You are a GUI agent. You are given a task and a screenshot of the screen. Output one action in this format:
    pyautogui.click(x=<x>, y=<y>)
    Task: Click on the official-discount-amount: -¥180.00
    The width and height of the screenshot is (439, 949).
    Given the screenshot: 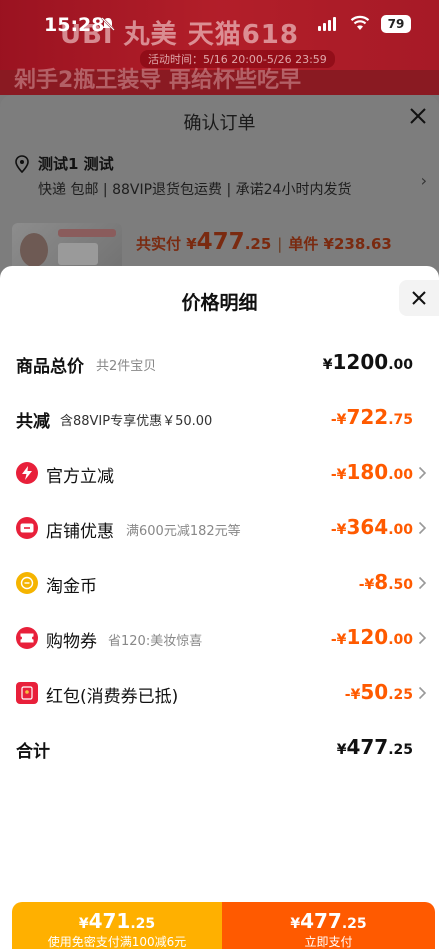 What is the action you would take?
    pyautogui.click(x=371, y=472)
    